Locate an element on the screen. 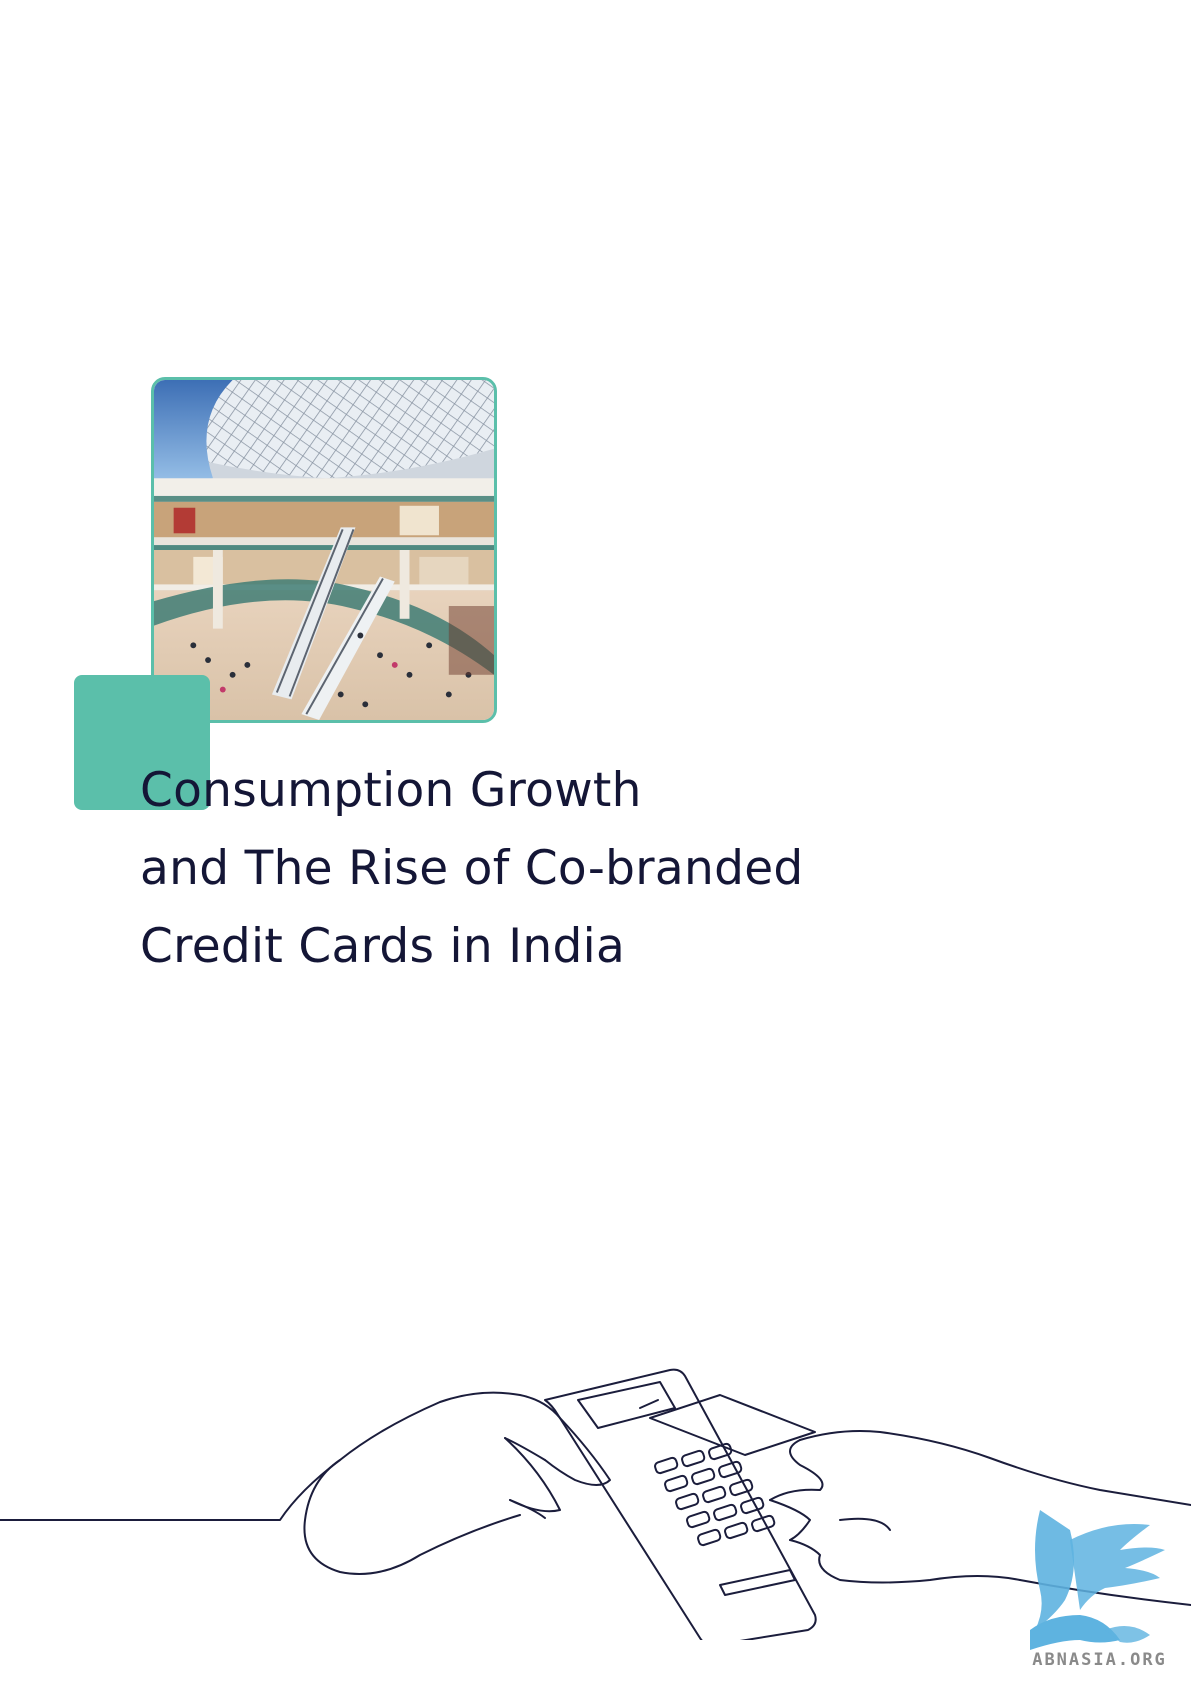 This screenshot has height=1684, width=1191. griffin-logo-icon is located at coordinates (1097, 1580).